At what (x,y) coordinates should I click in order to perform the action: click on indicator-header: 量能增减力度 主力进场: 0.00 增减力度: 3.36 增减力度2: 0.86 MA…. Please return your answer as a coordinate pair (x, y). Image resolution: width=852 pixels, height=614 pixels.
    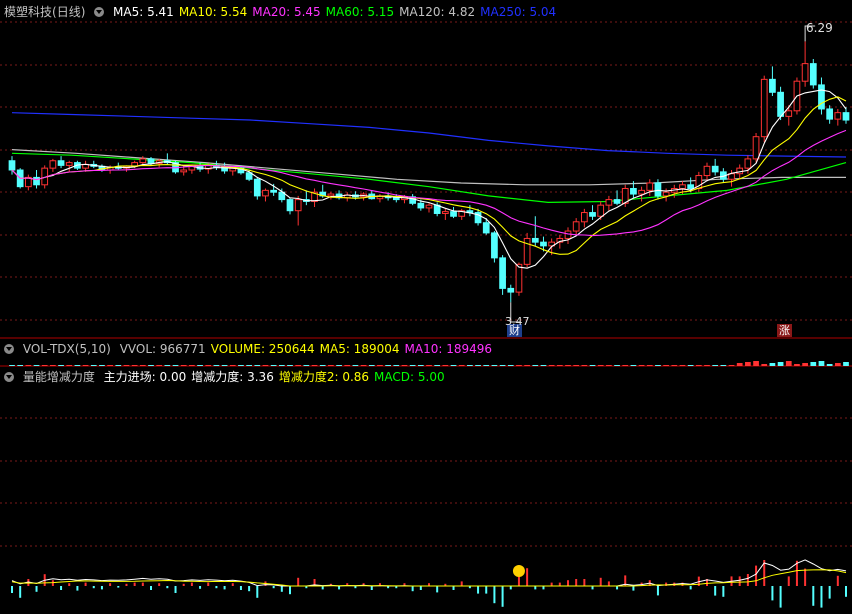
    Looking at the image, I should click on (229, 377).